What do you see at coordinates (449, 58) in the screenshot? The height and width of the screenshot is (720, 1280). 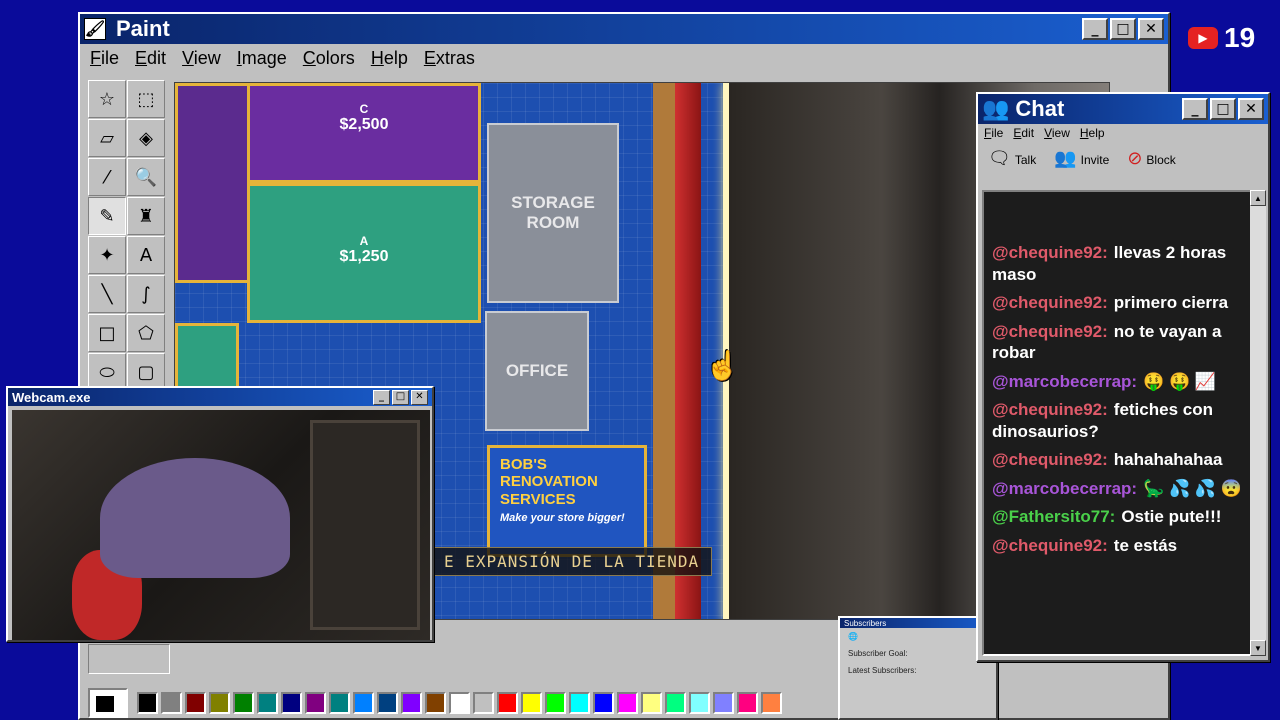 I see `menu-extras: Extras` at bounding box center [449, 58].